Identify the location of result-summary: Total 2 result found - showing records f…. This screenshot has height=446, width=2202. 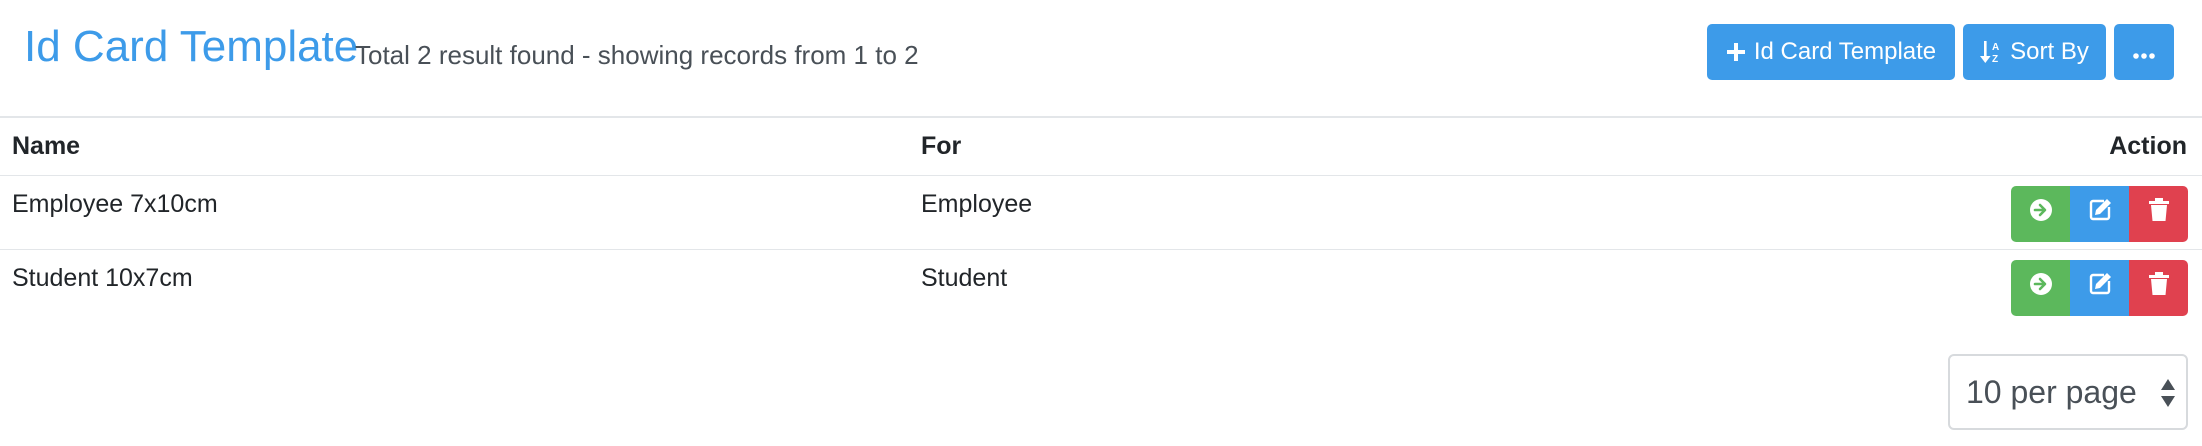
(637, 55).